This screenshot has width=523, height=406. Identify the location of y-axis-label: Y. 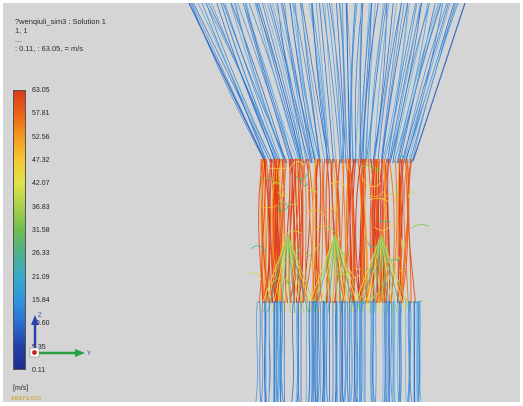
(89, 354).